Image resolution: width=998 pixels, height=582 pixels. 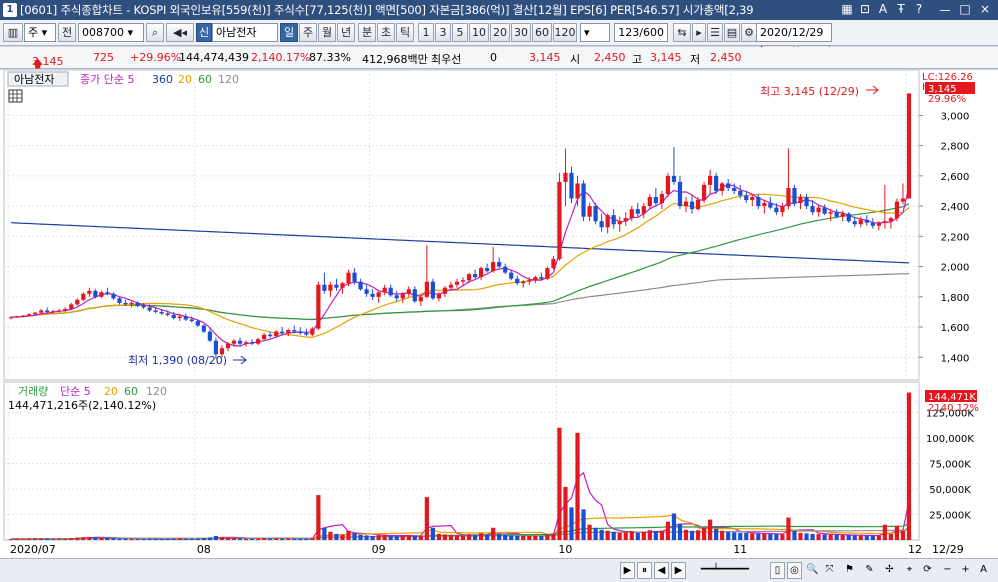 I want to click on stock-name-field: 아남전자, so click(x=245, y=32).